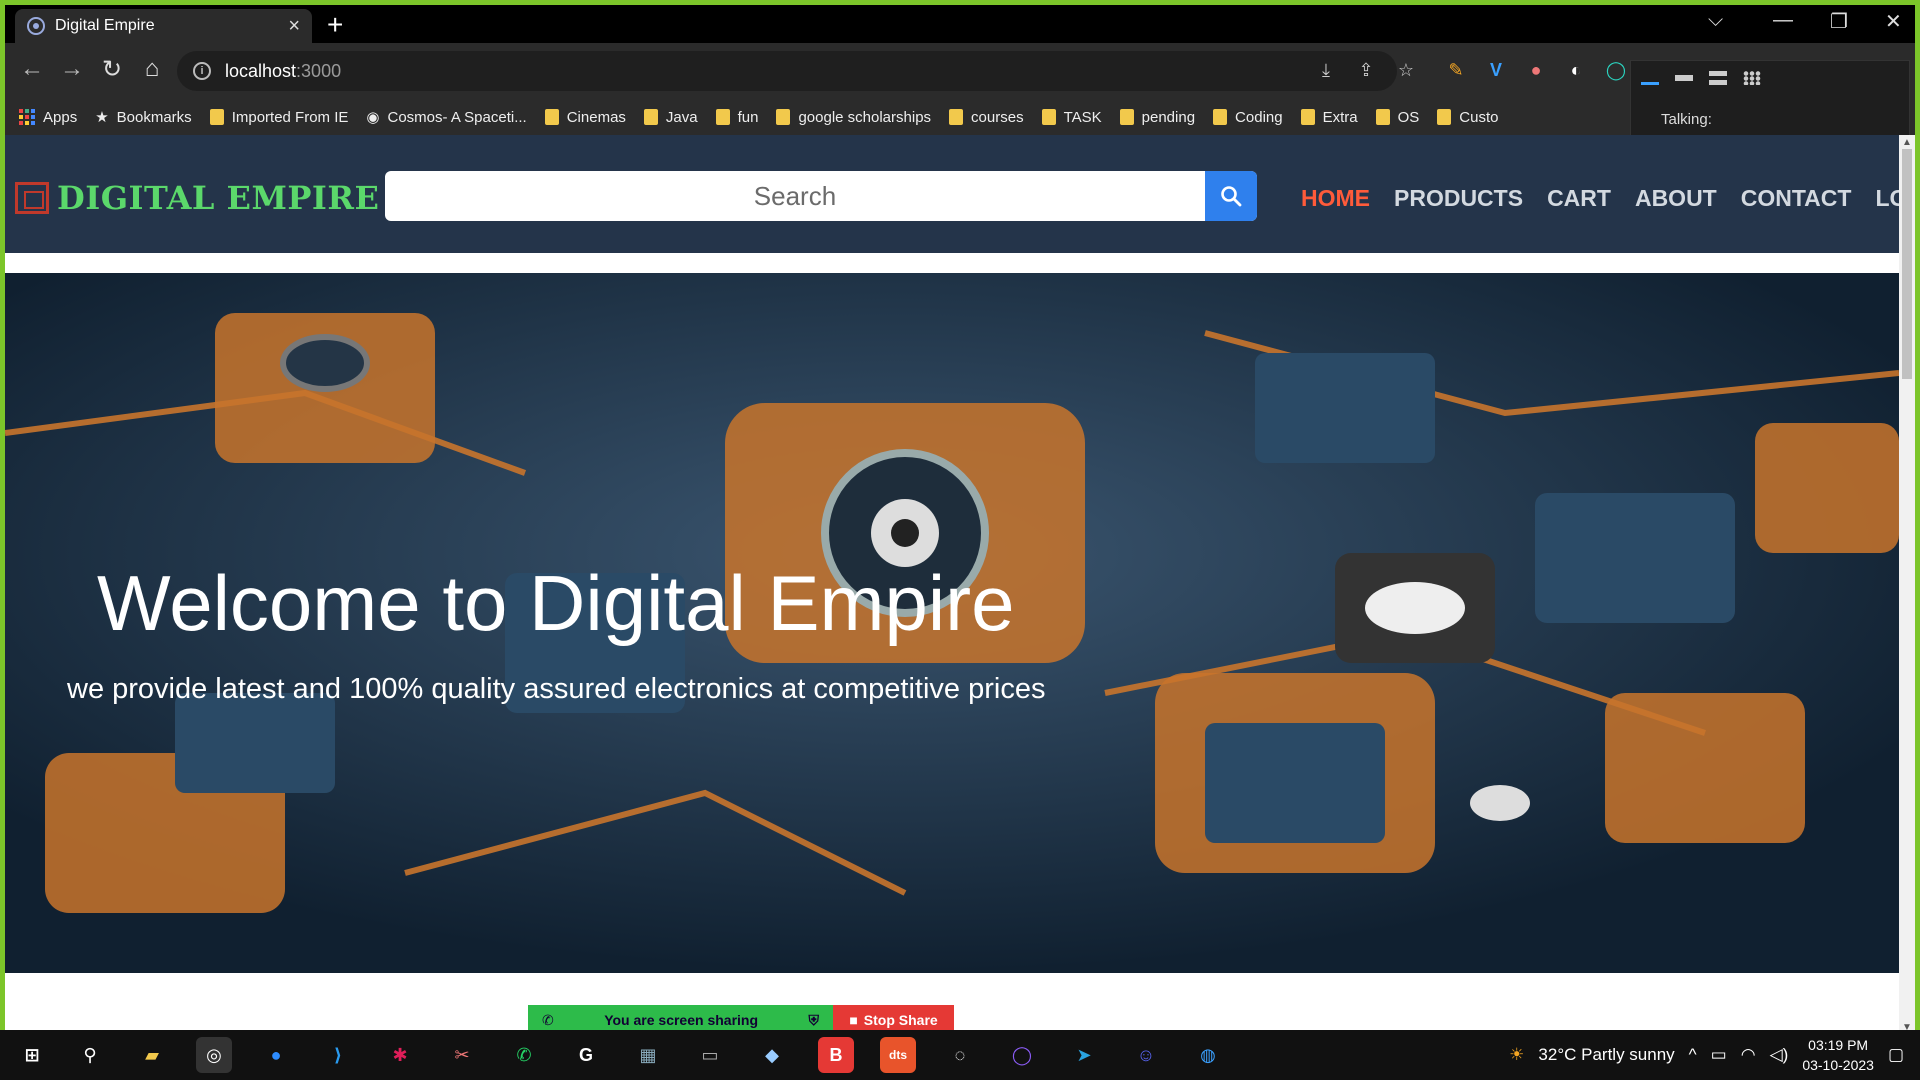 The image size is (1920, 1080). I want to click on calculator-icon: ▦, so click(648, 1055).